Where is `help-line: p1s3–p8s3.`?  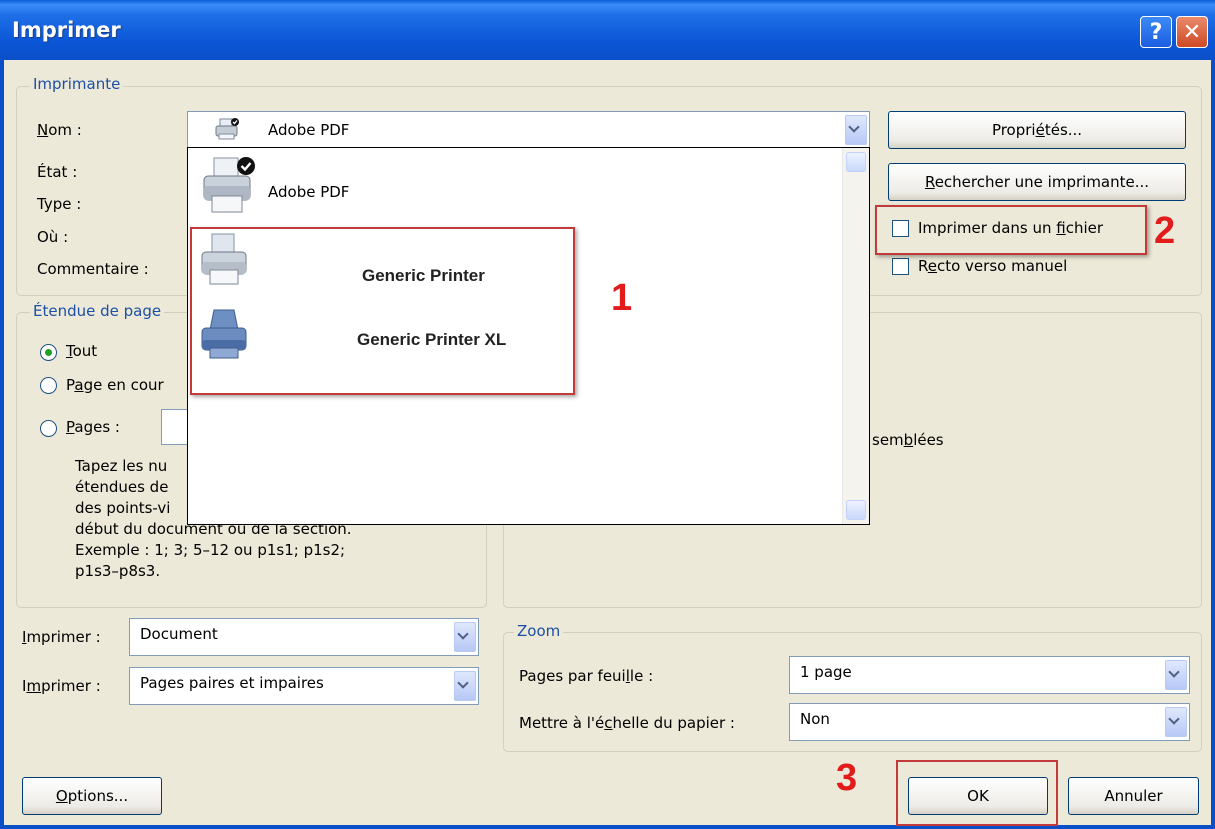
help-line: p1s3–p8s3. is located at coordinates (118, 571).